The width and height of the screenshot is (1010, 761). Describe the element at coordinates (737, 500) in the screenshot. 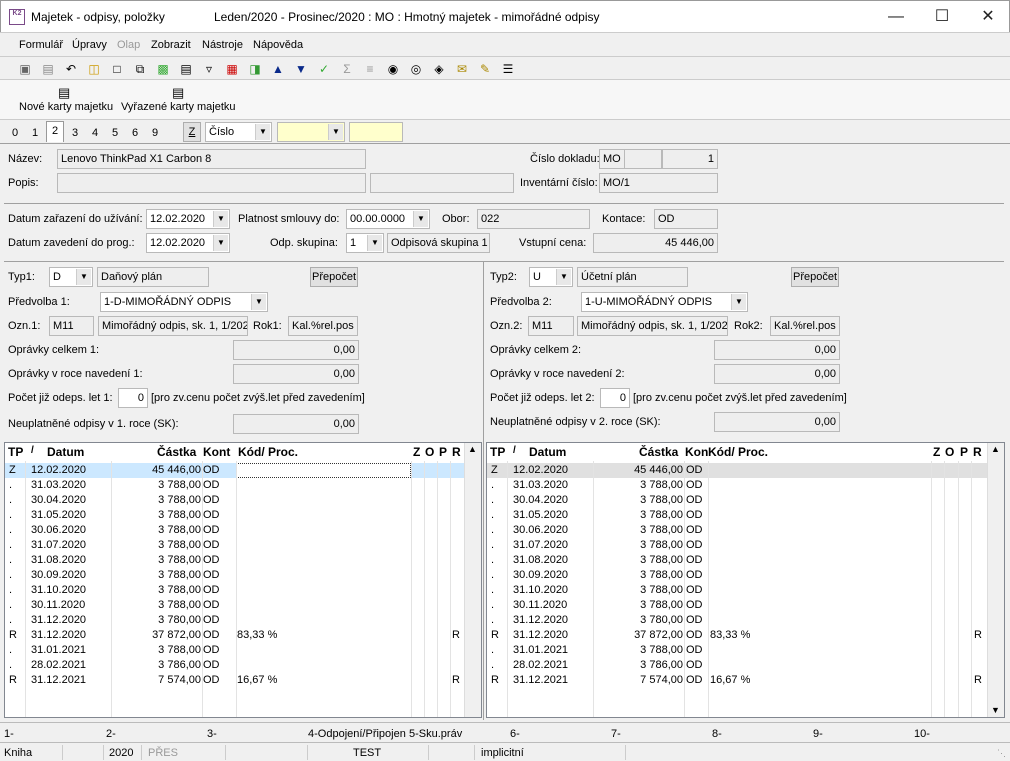

I see `table-row: . 30.04.2020 3 788,00 OD` at that location.